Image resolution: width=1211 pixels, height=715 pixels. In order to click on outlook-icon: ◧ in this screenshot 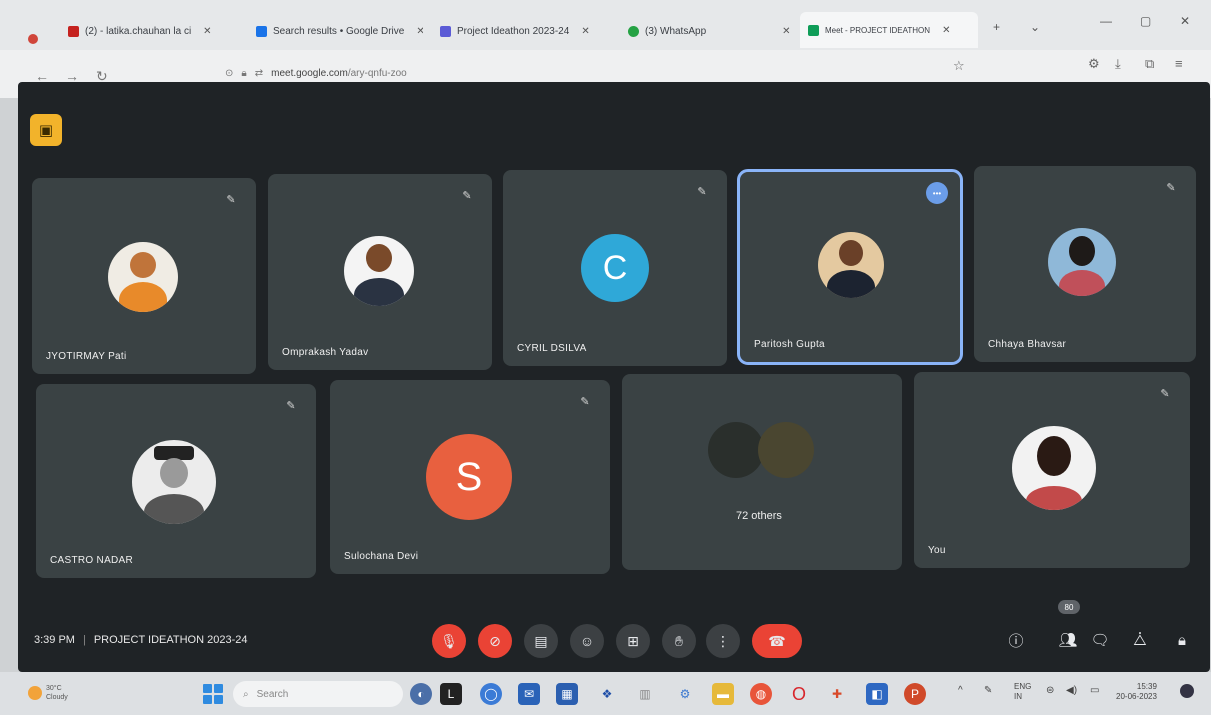, I will do `click(877, 694)`.